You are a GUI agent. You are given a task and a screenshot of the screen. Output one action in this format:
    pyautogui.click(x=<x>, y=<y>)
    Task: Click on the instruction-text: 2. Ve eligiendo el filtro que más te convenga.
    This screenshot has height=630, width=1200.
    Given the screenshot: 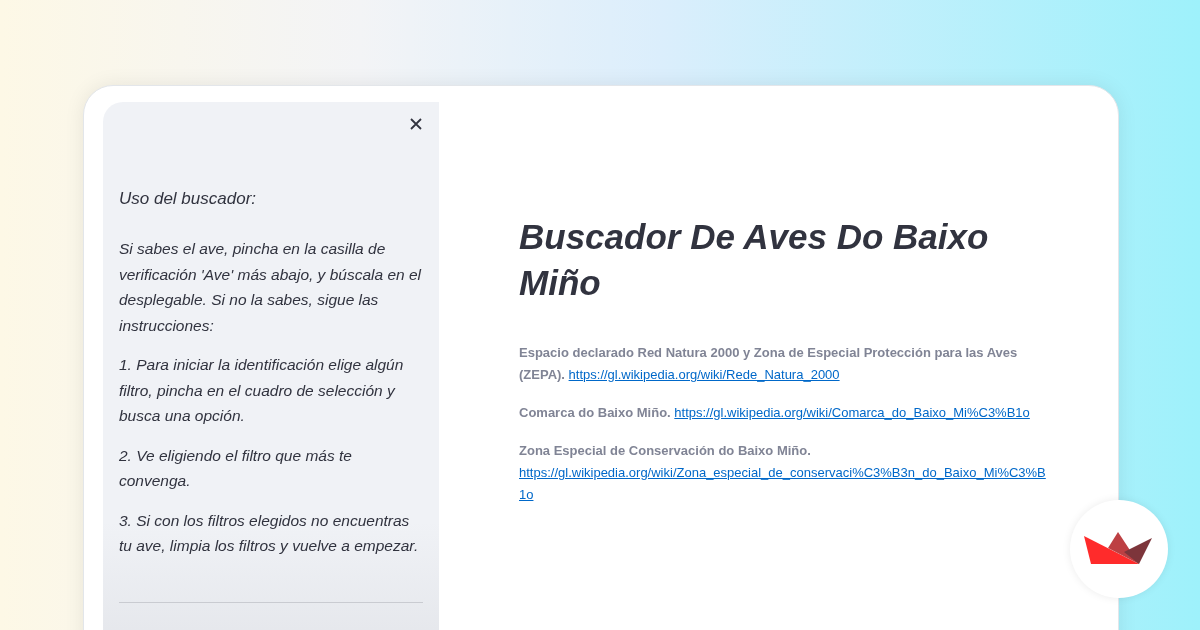 What is the action you would take?
    pyautogui.click(x=236, y=468)
    